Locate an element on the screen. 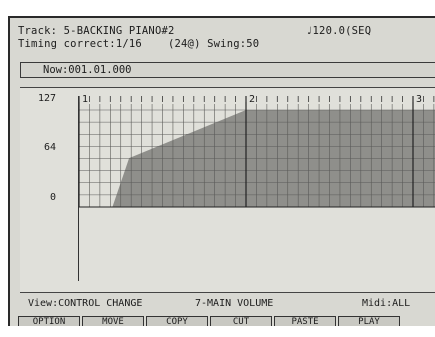  track-label: Track: 5-BACKING PIANO#2 is located at coordinates (96, 31).